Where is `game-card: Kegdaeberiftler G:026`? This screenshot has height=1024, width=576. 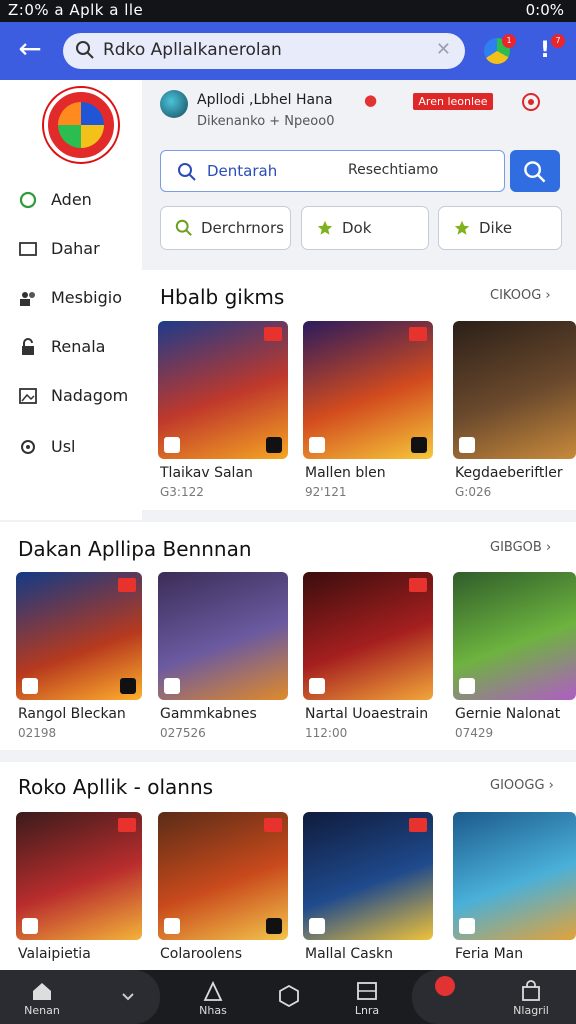 game-card: Kegdaeberiftler G:026 is located at coordinates (514, 414).